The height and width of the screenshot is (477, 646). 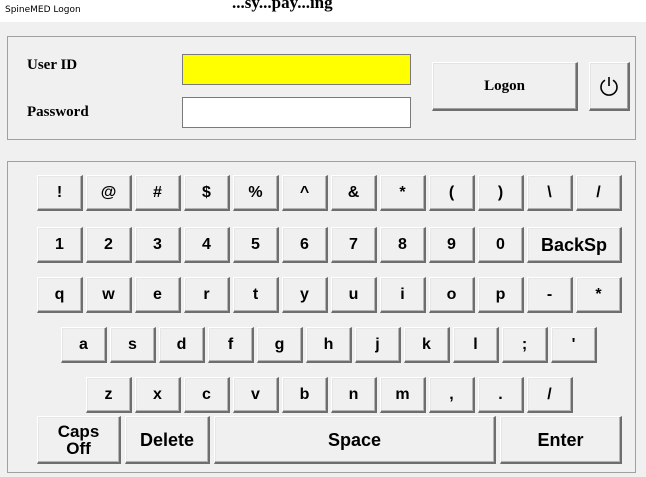 I want to click on key-digit-7: 8, so click(x=403, y=245).